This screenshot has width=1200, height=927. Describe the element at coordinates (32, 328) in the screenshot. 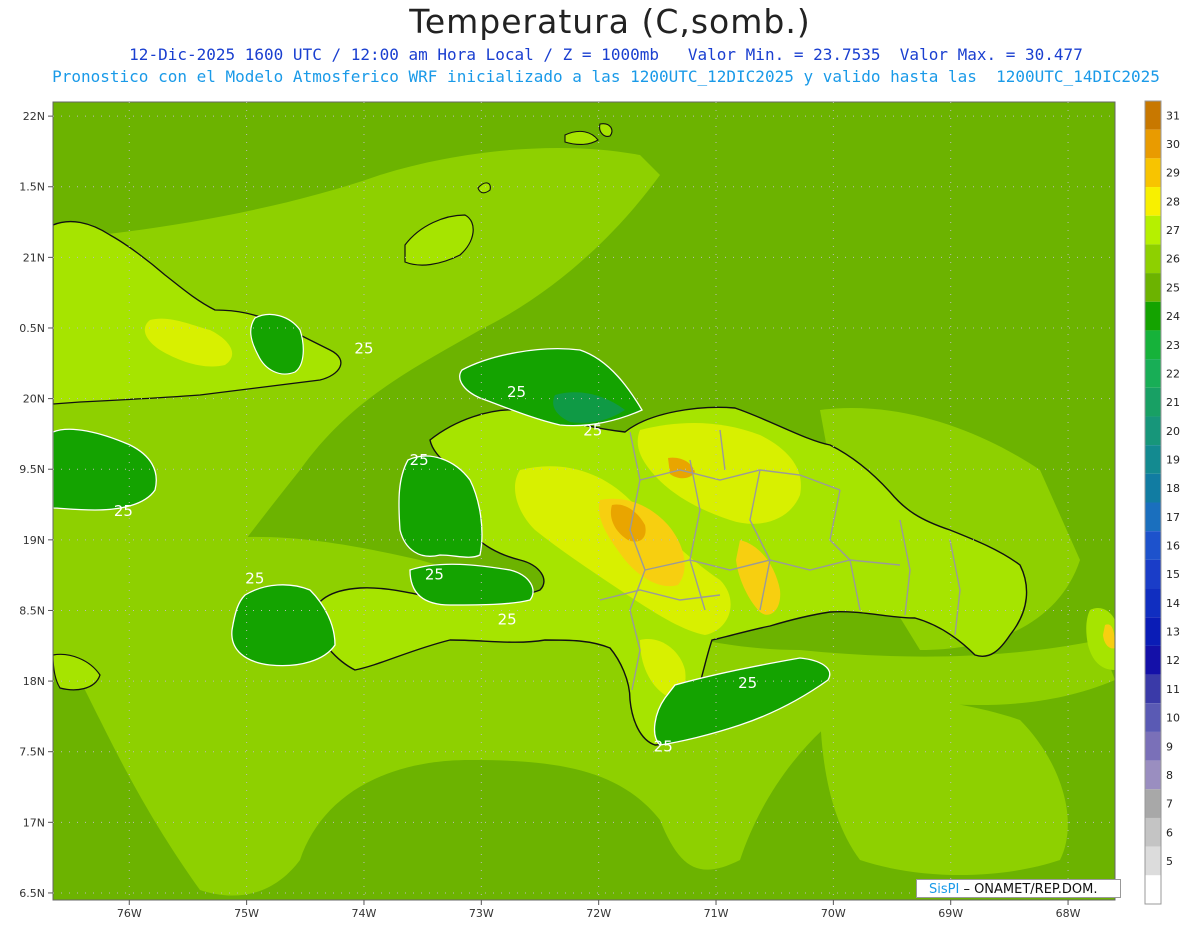

I see `tick-label-lat: 0.5N` at that location.